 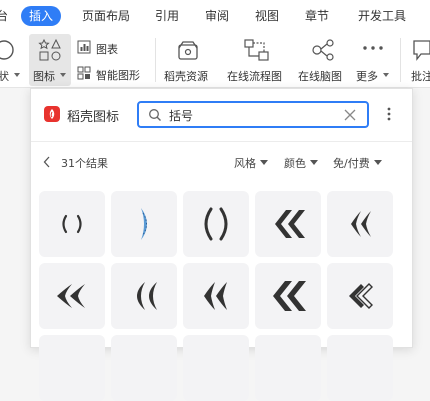 What do you see at coordinates (44, 76) in the screenshot?
I see `icon-button-label: 图标` at bounding box center [44, 76].